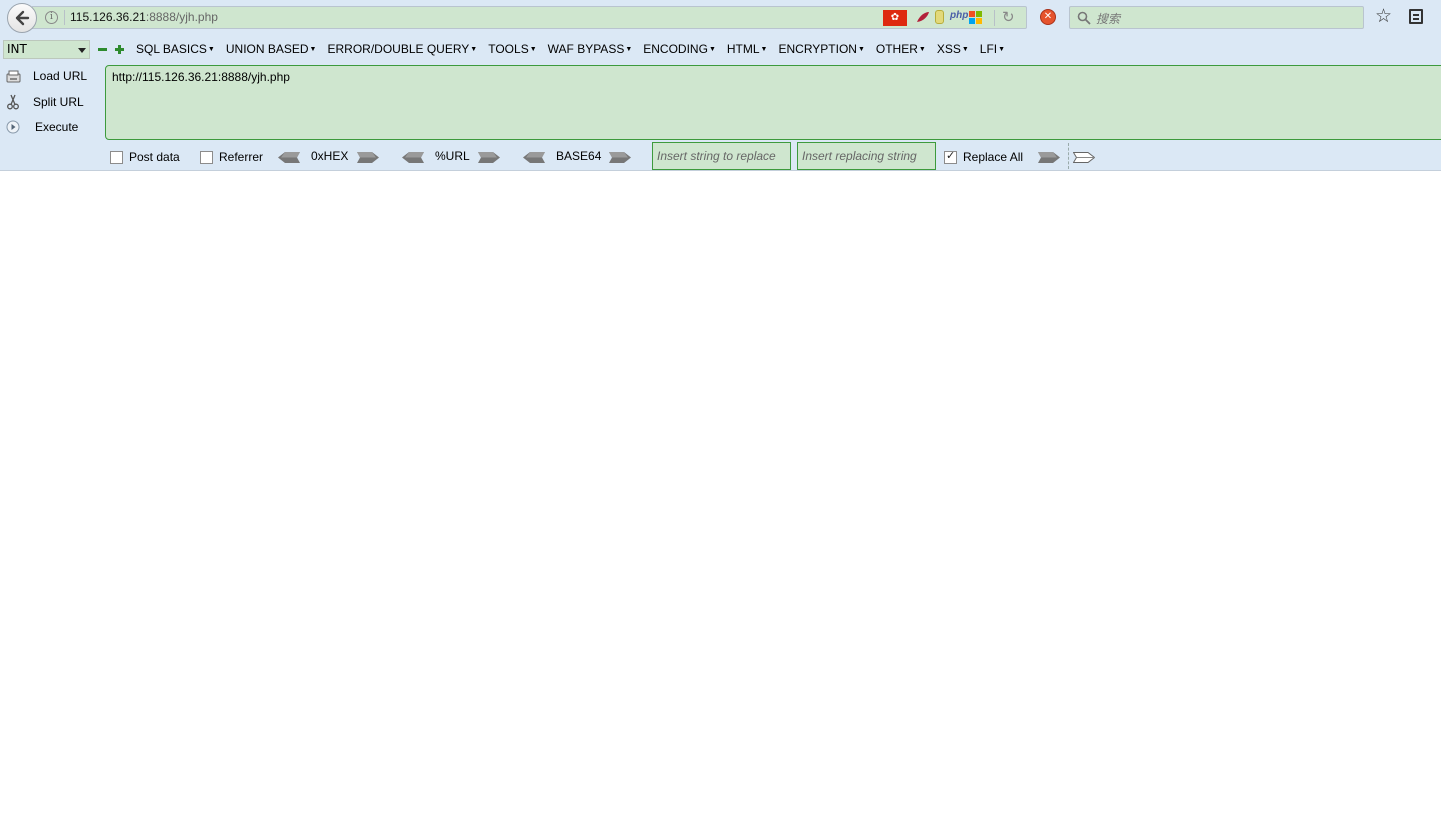  Describe the element at coordinates (1108, 19) in the screenshot. I see `search-placeholder: 搜索` at that location.